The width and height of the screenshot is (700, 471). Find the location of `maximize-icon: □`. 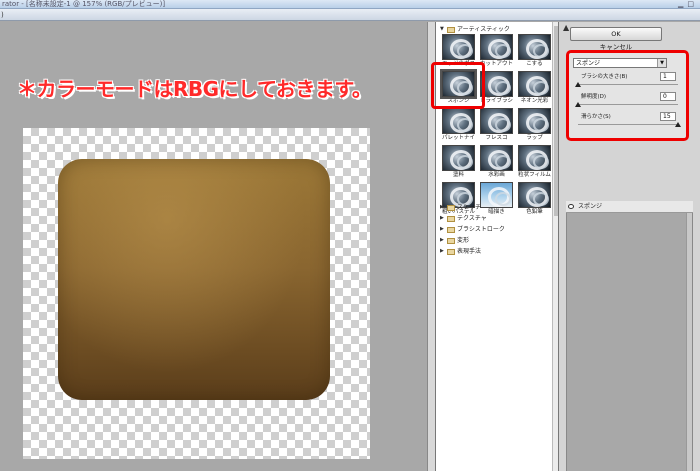

maximize-icon: □ is located at coordinates (690, 4).